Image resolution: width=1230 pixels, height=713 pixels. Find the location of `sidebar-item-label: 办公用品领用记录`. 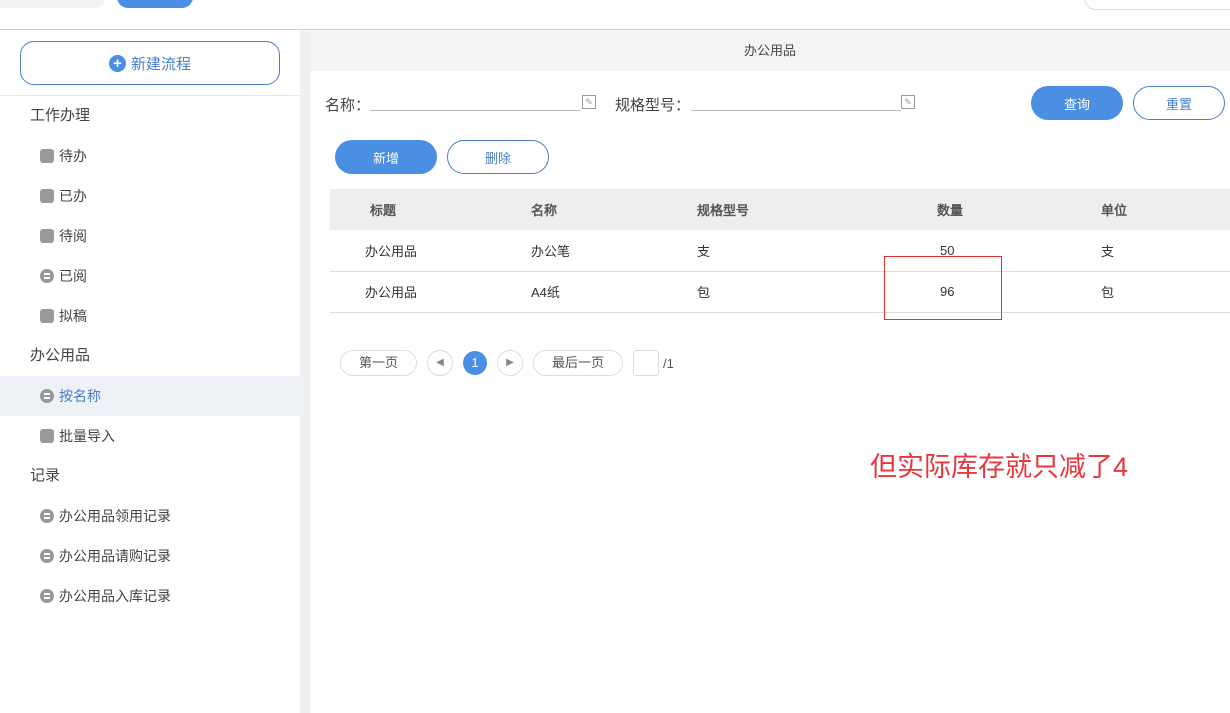

sidebar-item-label: 办公用品领用记录 is located at coordinates (115, 516).